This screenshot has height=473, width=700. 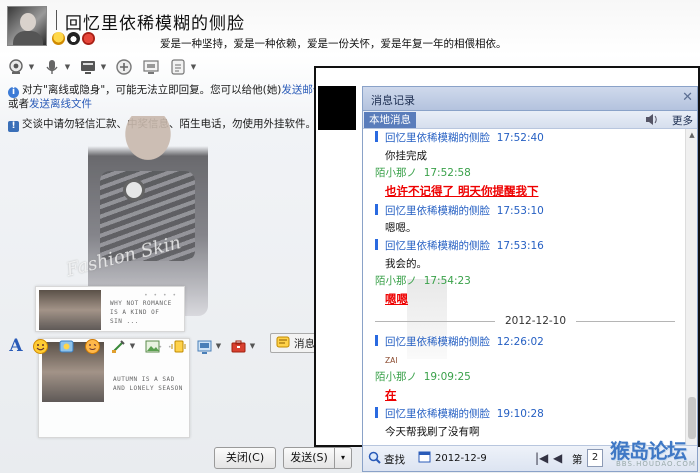 I want to click on find-label: 查找, so click(x=394, y=459).